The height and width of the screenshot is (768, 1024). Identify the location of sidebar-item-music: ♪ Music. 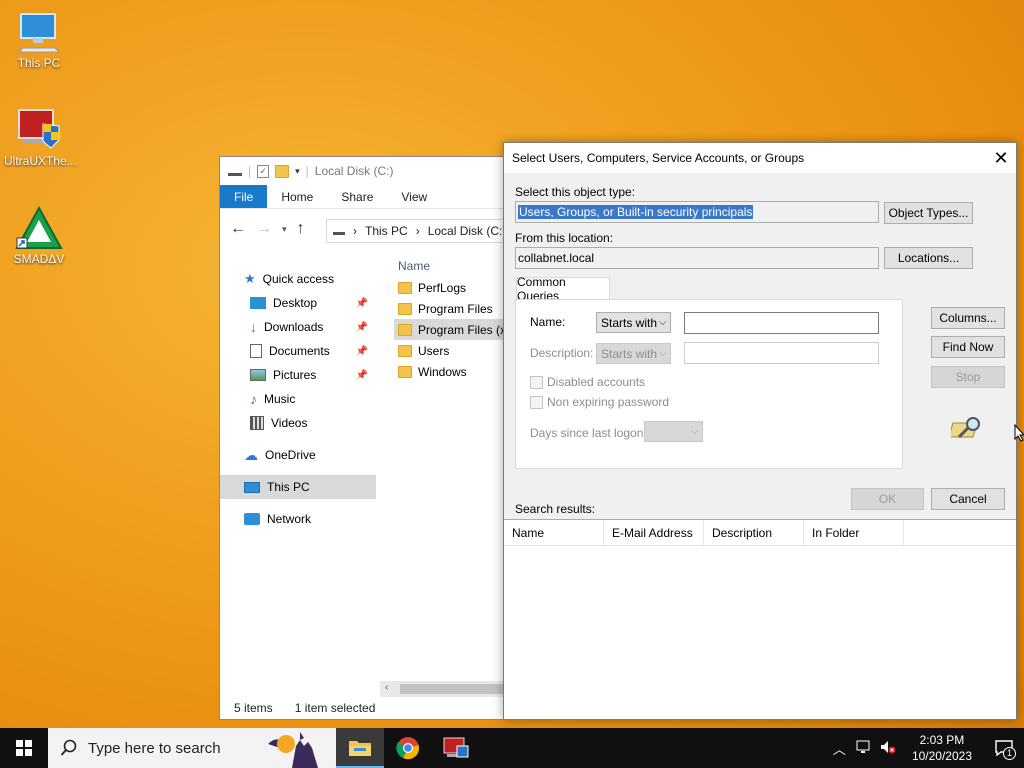
(298, 399).